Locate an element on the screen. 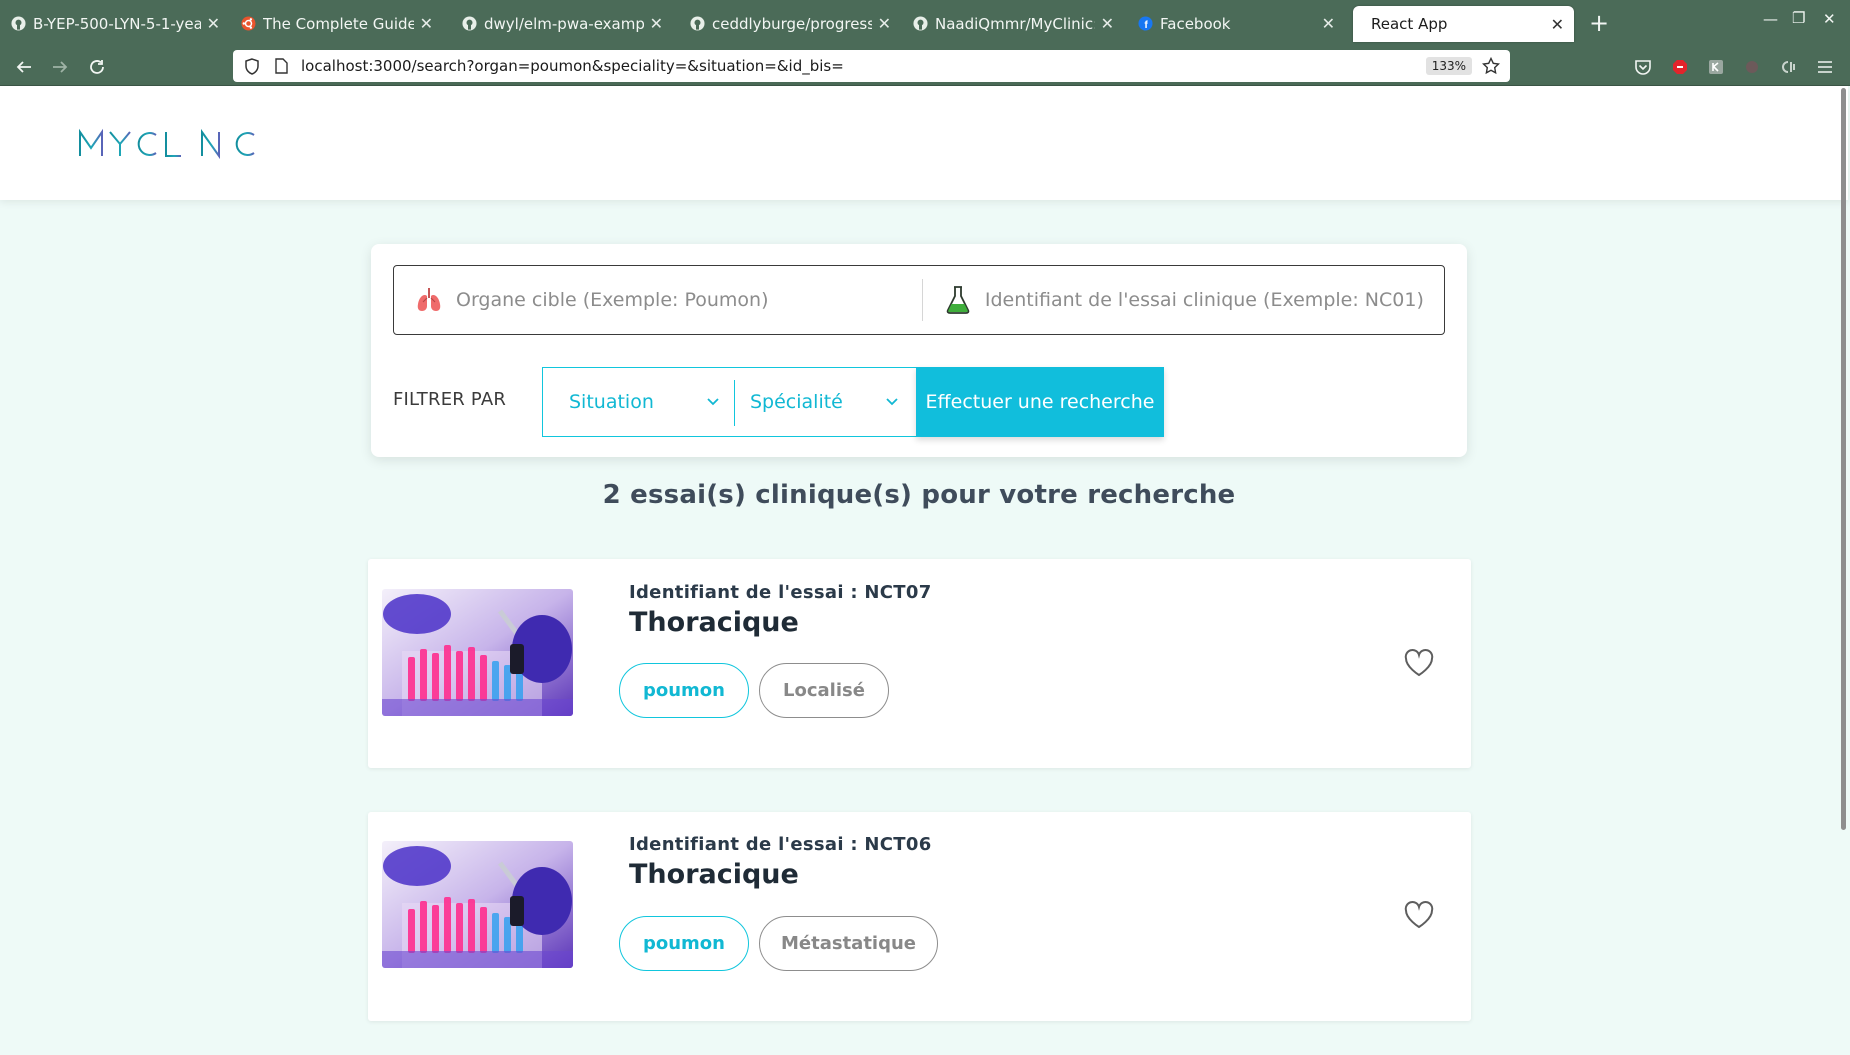 Image resolution: width=1850 pixels, height=1055 pixels. scrollbar-thumb is located at coordinates (1843, 459).